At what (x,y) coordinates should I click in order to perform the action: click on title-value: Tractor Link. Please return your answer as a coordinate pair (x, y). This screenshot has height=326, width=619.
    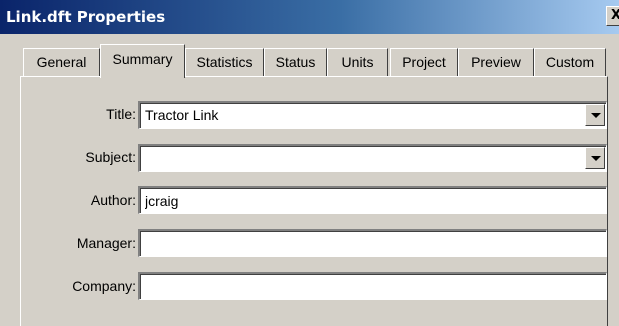
    Looking at the image, I should click on (182, 115).